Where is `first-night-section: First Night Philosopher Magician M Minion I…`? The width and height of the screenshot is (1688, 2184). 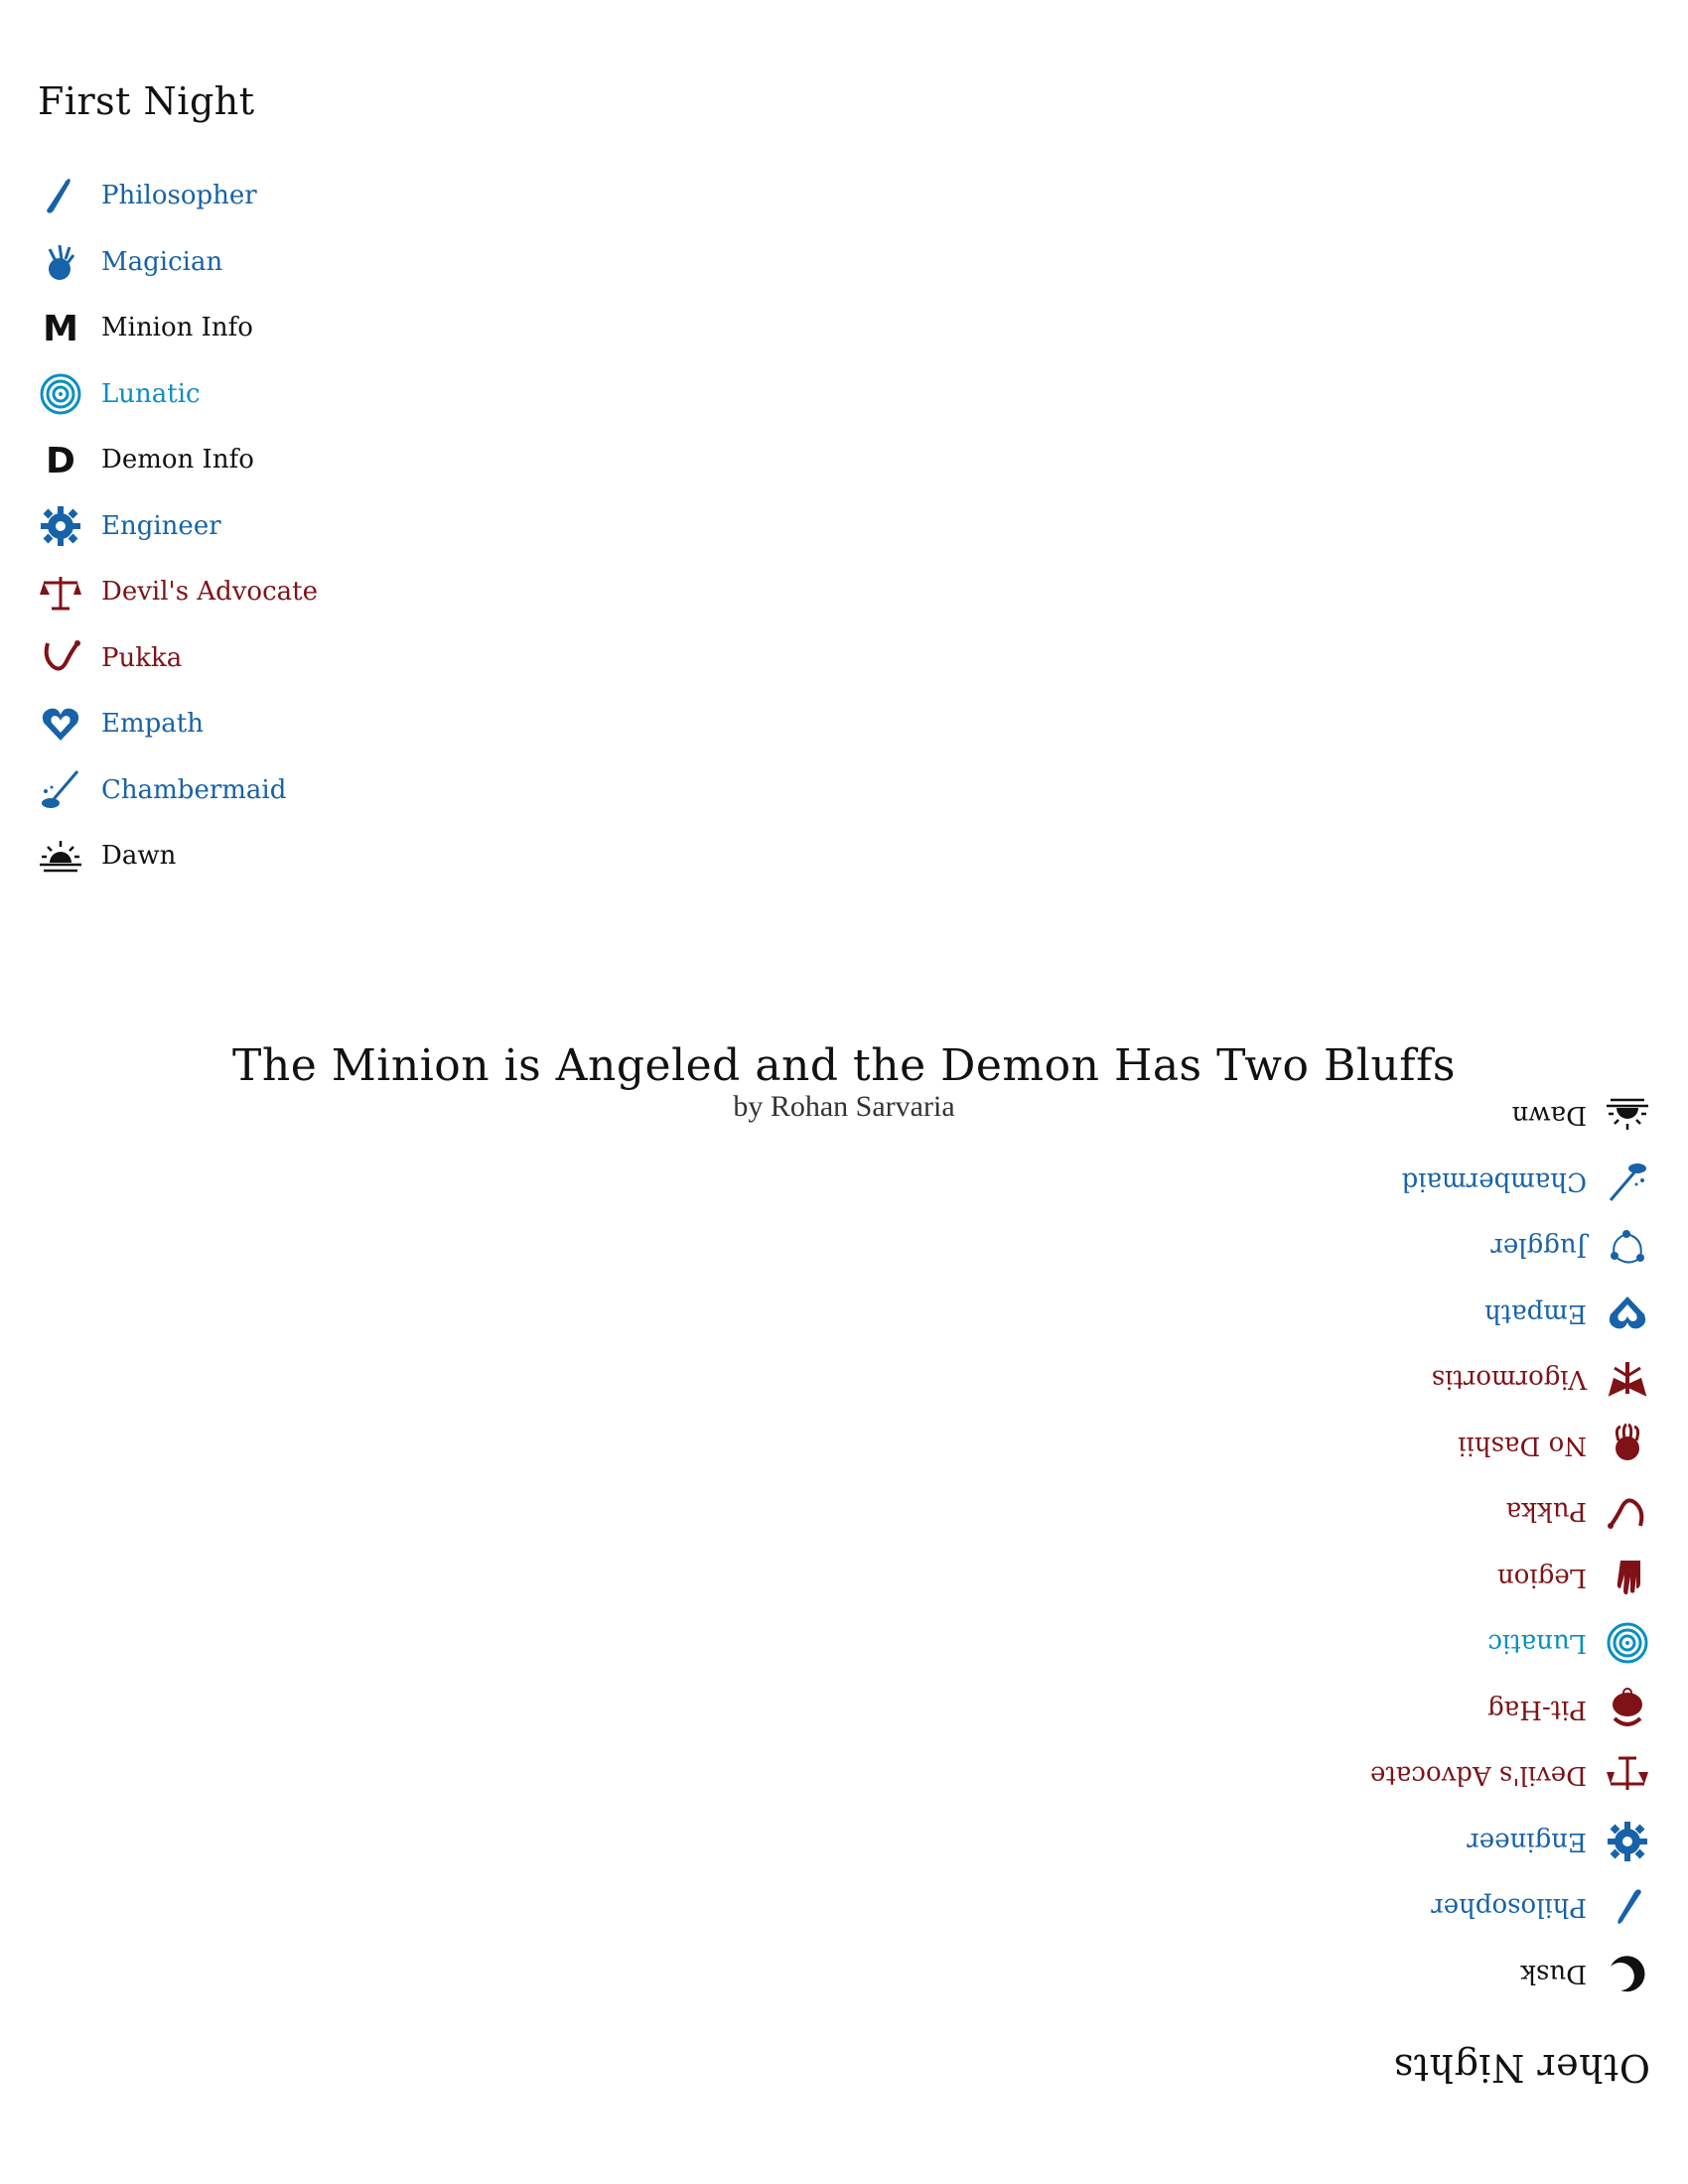 first-night-section: First Night Philosopher Magician M Minion I… is located at coordinates (335, 484).